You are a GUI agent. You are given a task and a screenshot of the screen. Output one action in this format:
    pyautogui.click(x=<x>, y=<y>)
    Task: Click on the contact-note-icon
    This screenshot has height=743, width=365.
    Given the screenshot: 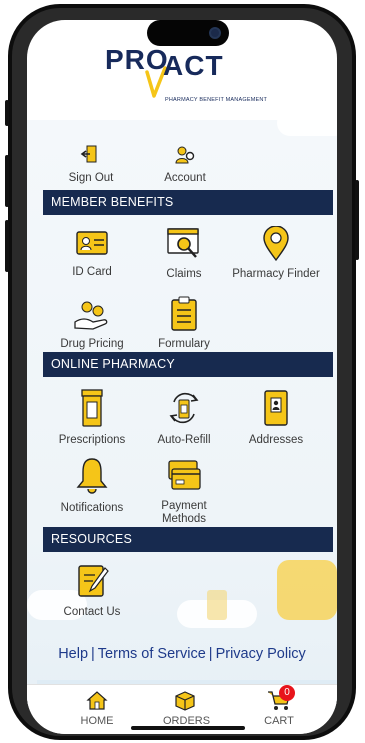 What is the action you would take?
    pyautogui.click(x=93, y=581)
    